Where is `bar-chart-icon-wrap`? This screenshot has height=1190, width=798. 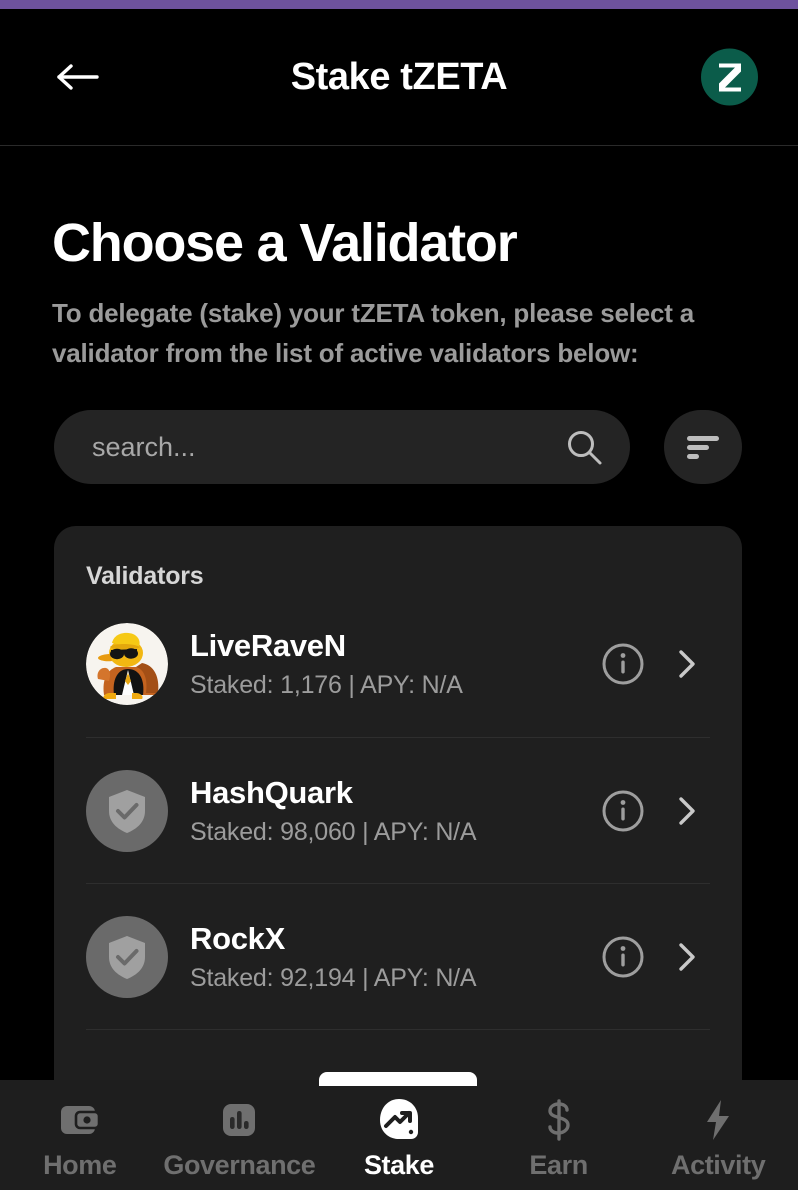
bar-chart-icon-wrap is located at coordinates (239, 1120).